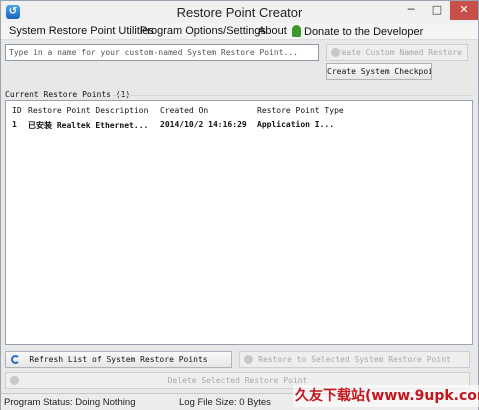 The width and height of the screenshot is (479, 410). What do you see at coordinates (93, 110) in the screenshot?
I see `column-header-description: Restore Point Description` at bounding box center [93, 110].